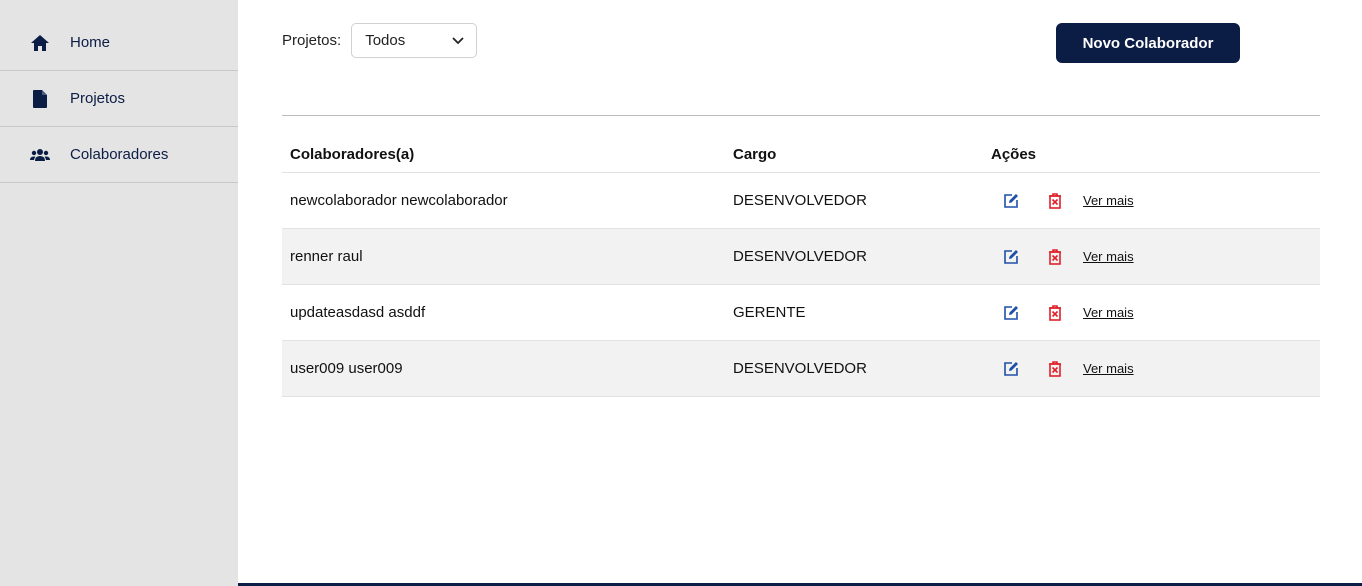 This screenshot has height=586, width=1362. I want to click on sidebar-item-colaboradores: Colaboradores, so click(119, 155).